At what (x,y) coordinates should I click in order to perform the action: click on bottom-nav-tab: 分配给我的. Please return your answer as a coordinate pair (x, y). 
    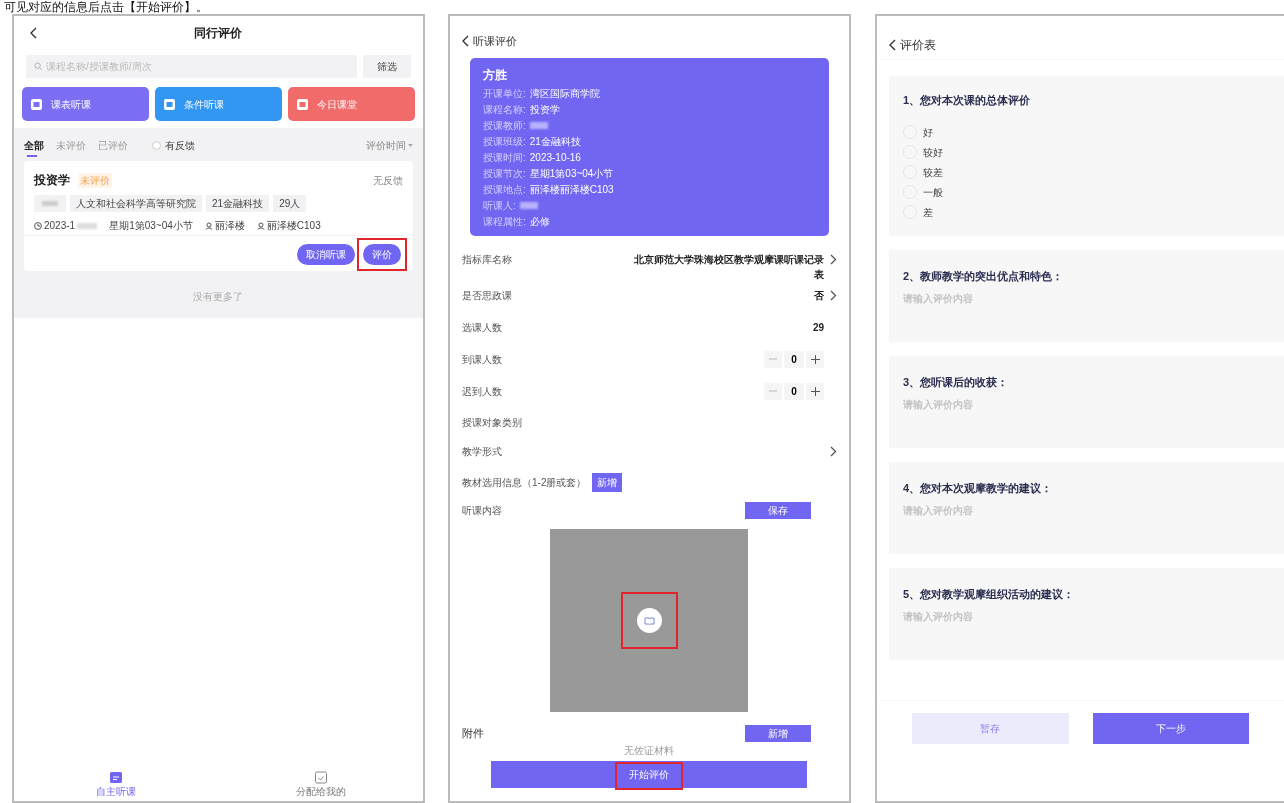
    Looking at the image, I should click on (320, 784).